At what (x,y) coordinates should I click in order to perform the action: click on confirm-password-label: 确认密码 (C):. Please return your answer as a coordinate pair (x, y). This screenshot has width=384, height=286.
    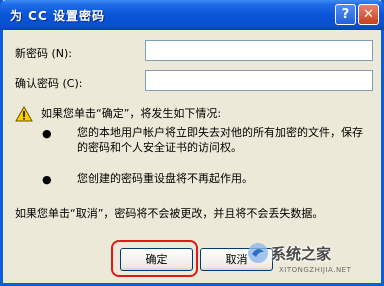
    Looking at the image, I should click on (49, 83).